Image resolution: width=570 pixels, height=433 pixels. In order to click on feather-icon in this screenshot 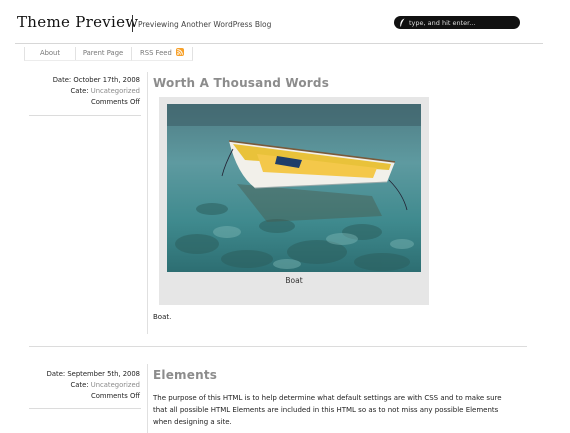, I will do `click(402, 22)`.